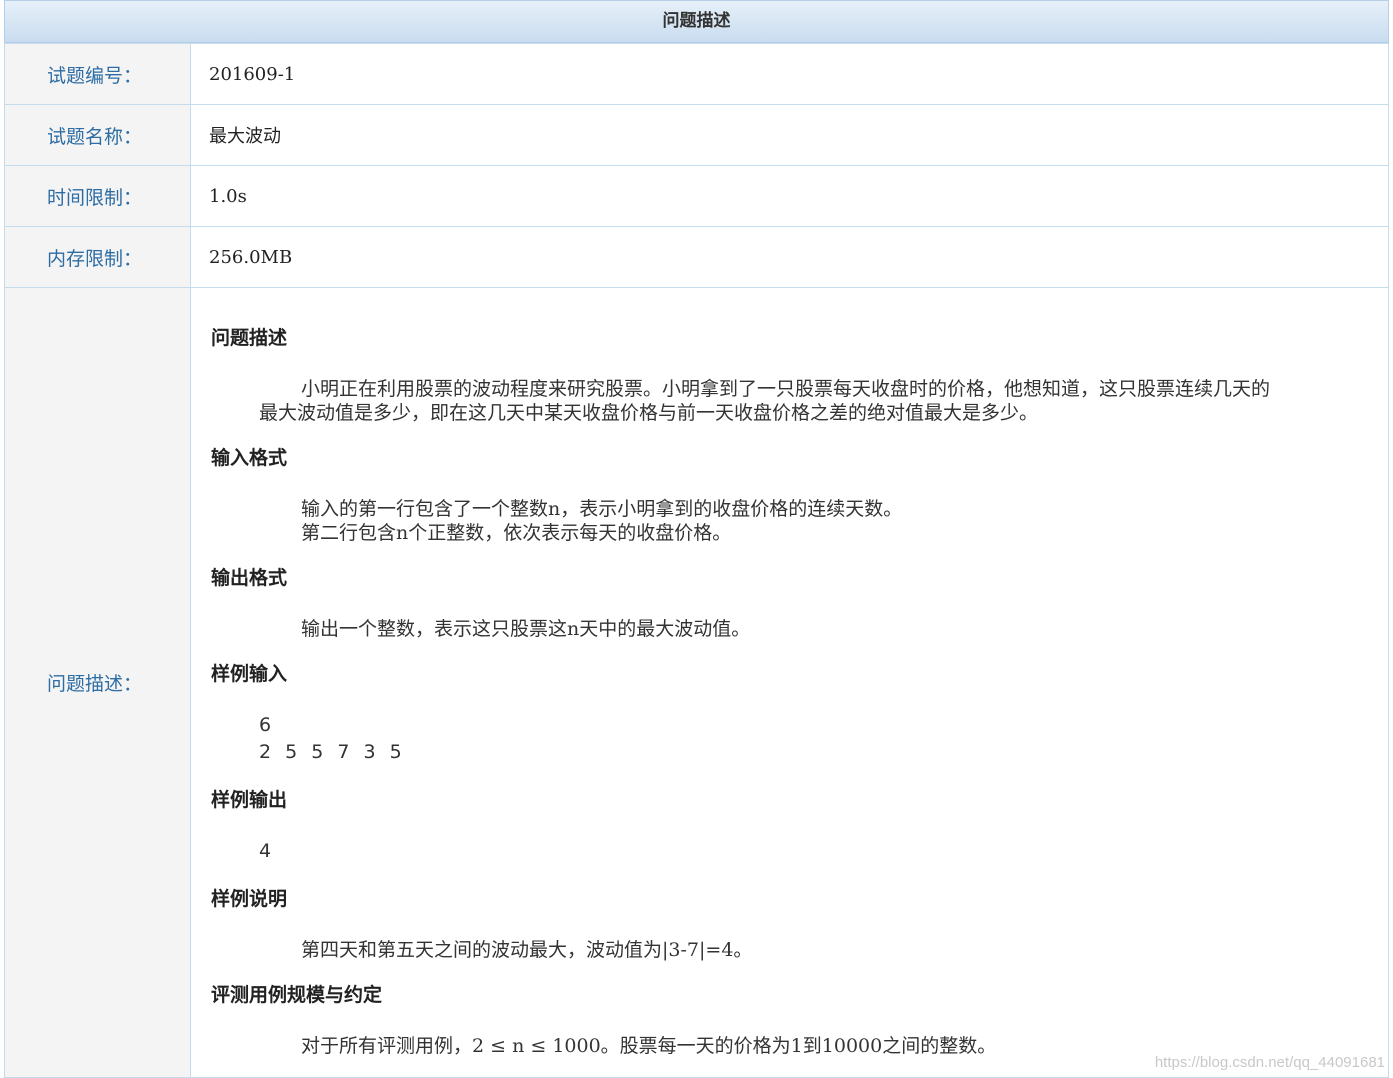  I want to click on panel-header: 问题描述, so click(696, 21).